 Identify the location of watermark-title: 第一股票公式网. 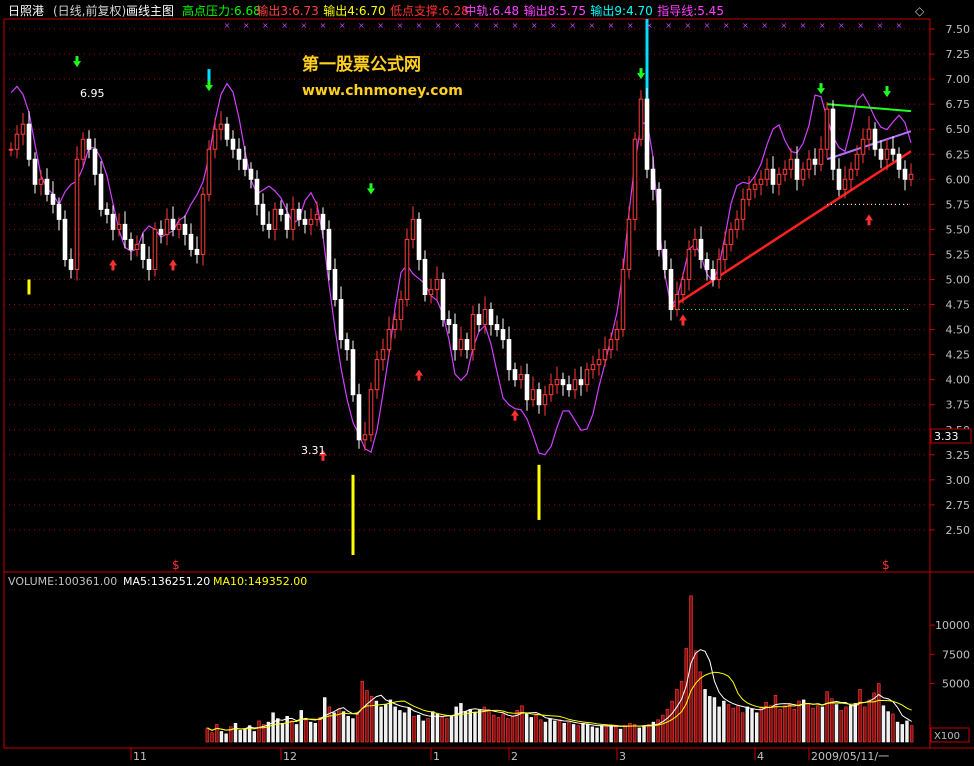
(361, 64).